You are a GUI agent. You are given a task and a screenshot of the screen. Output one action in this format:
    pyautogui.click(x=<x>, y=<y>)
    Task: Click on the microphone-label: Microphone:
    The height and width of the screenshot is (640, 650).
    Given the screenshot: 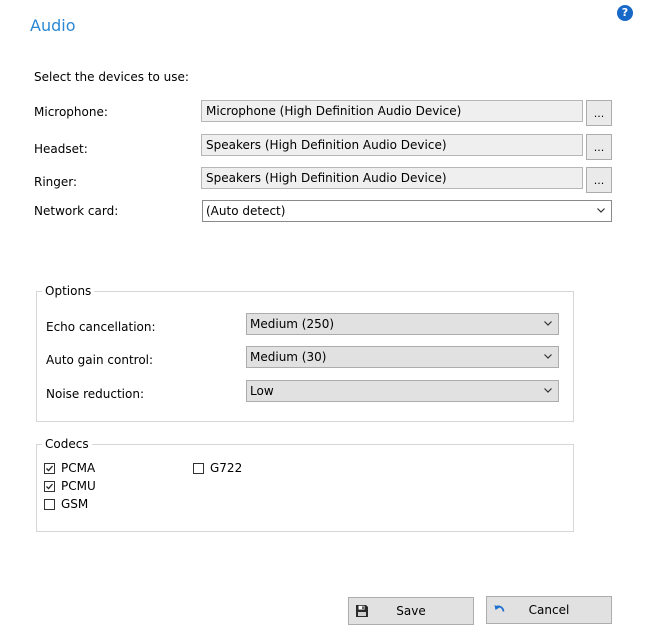 What is the action you would take?
    pyautogui.click(x=71, y=112)
    